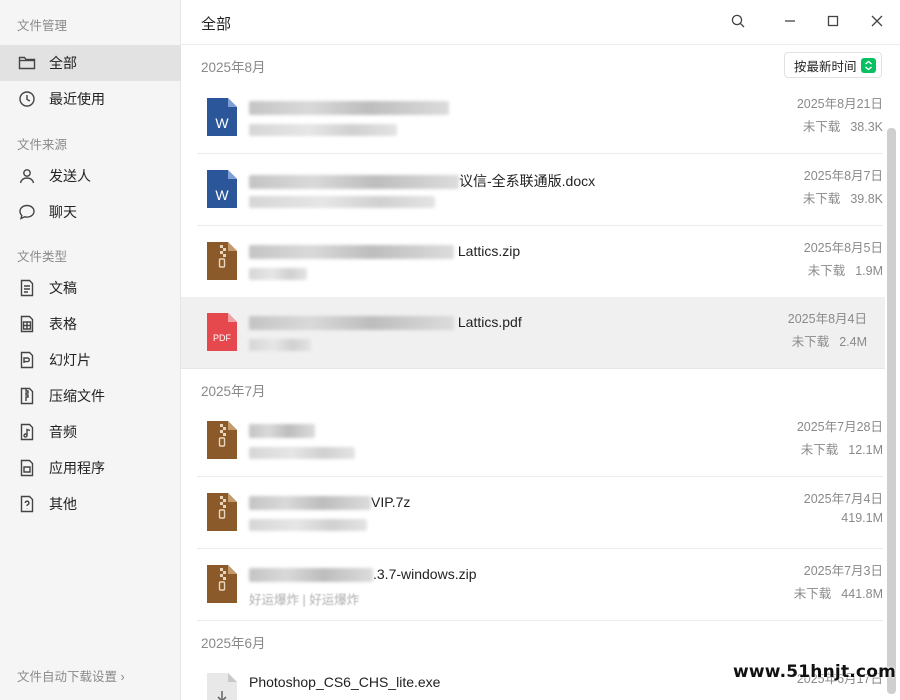 This screenshot has width=900, height=700. What do you see at coordinates (533, 333) in the screenshot?
I see `file-row: PDF Lattics.pdf 2025年8月4日 未下载 2.4M` at bounding box center [533, 333].